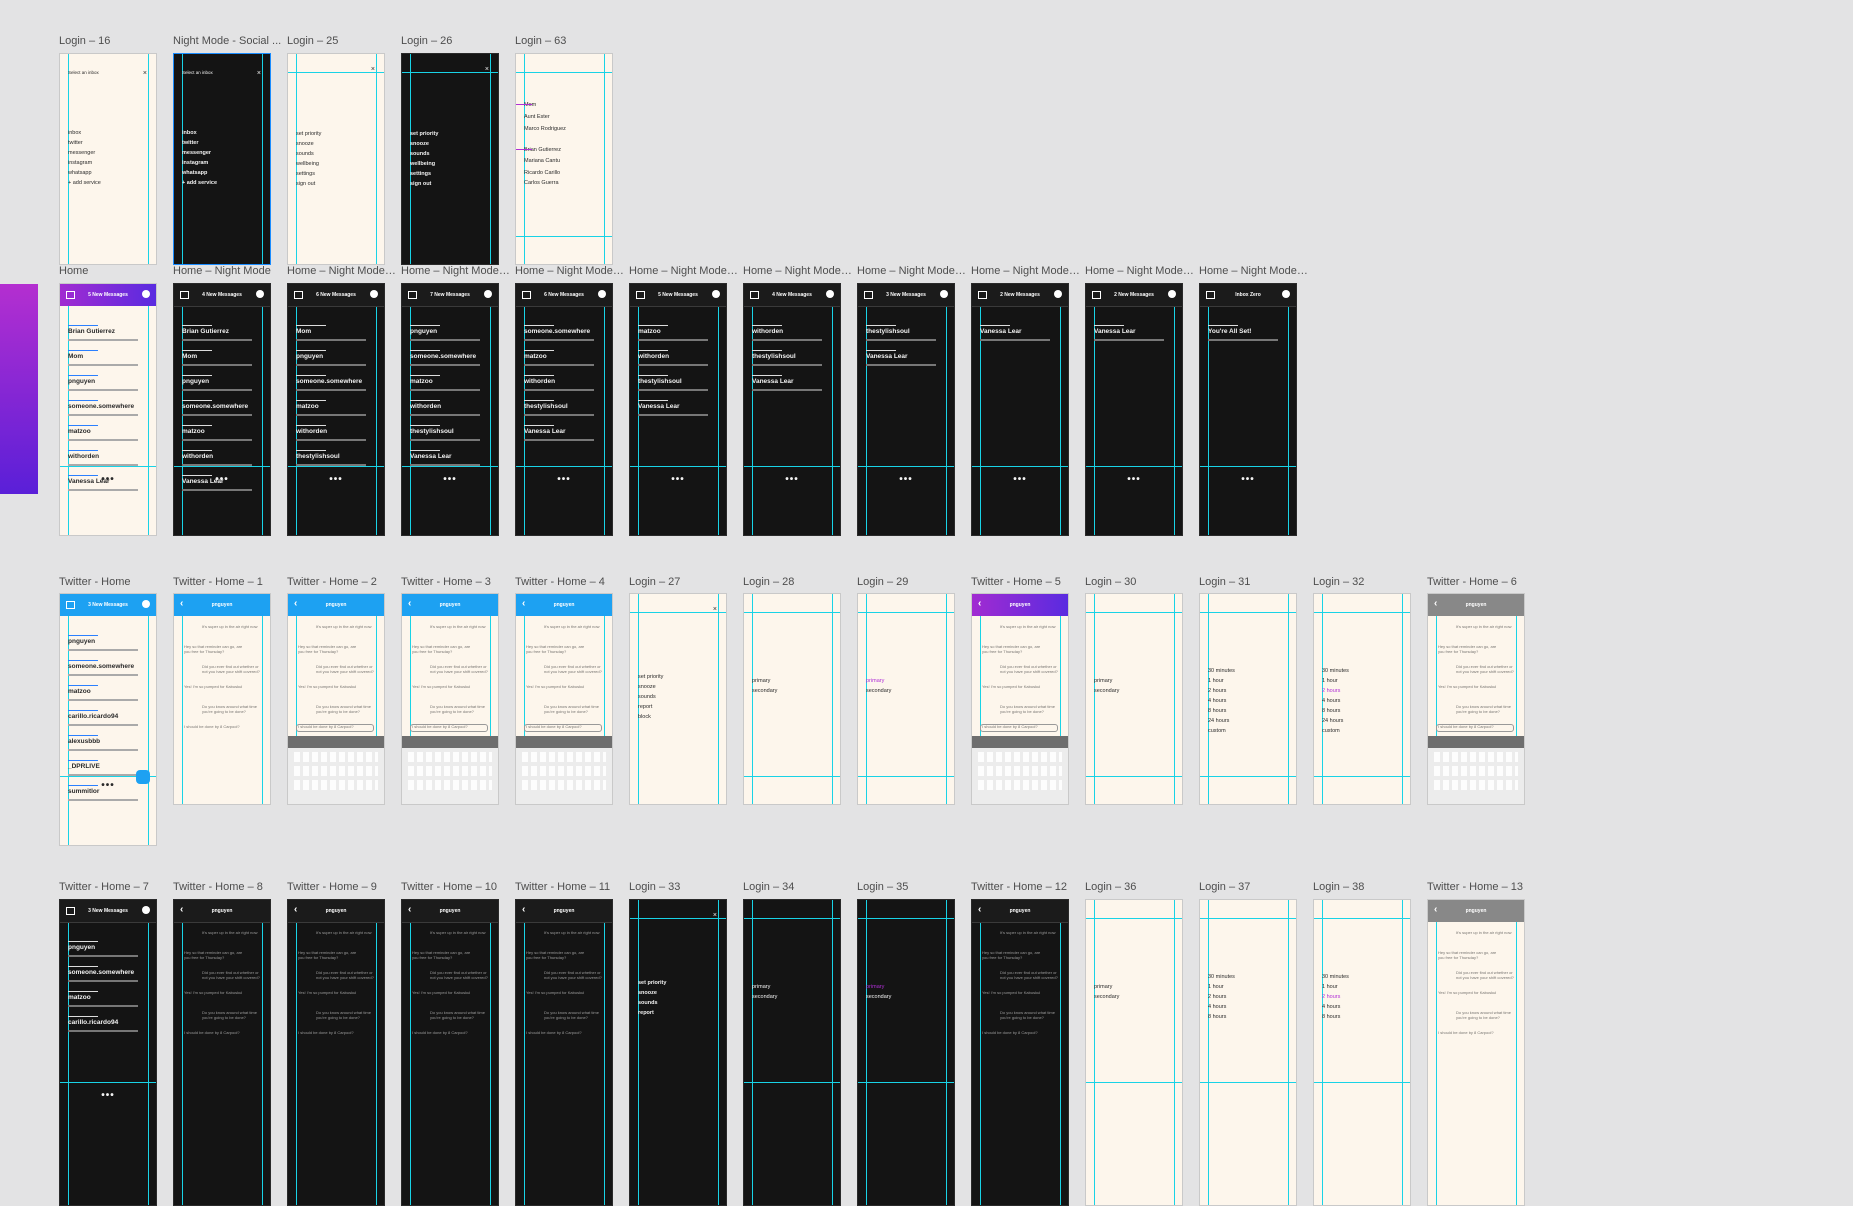  I want to click on artboard-label: Twitter - Home, so click(114, 582).